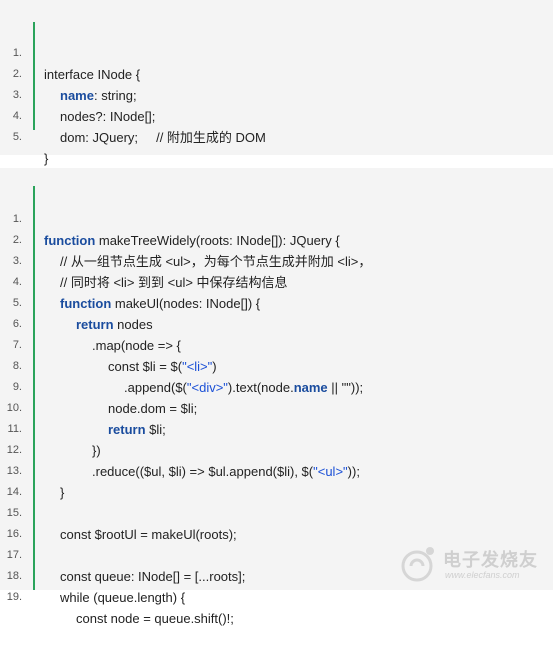 This screenshot has height=650, width=553. What do you see at coordinates (96, 450) in the screenshot?
I see `code-text: })` at bounding box center [96, 450].